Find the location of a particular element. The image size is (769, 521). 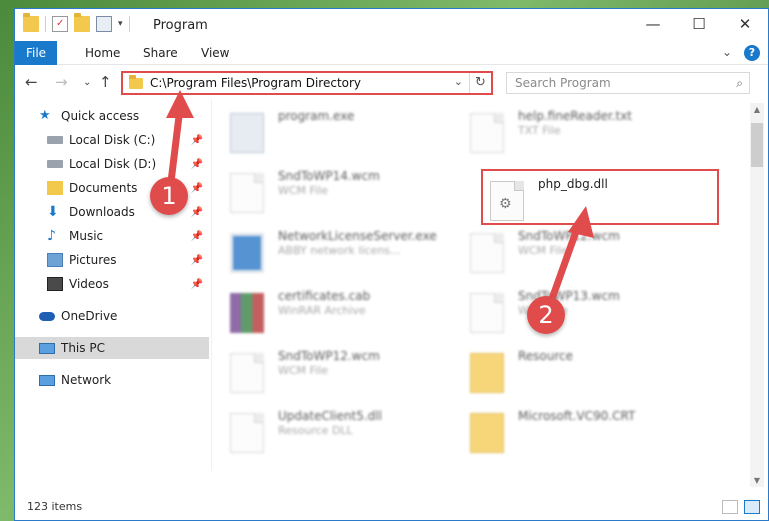

sidebar-item-label: This PC is located at coordinates (83, 348).